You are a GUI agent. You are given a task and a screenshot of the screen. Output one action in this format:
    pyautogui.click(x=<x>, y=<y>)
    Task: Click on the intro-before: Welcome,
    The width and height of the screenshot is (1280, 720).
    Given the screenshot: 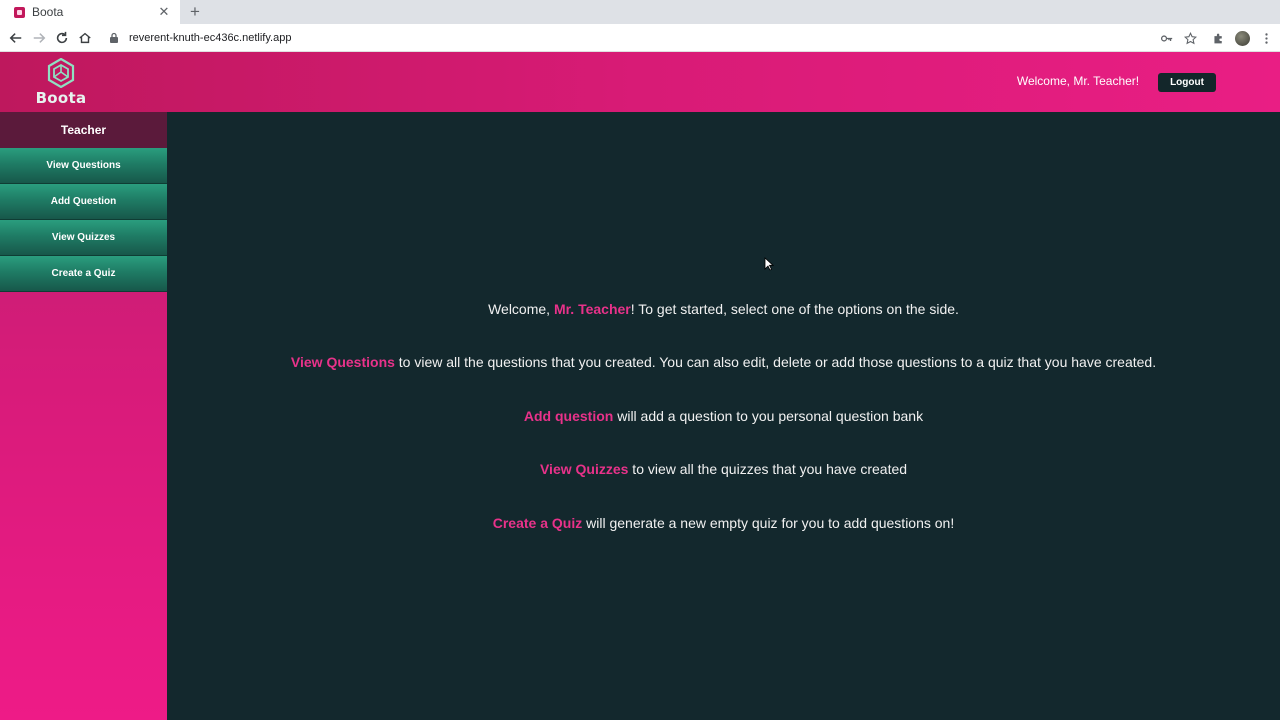 What is the action you would take?
    pyautogui.click(x=521, y=309)
    